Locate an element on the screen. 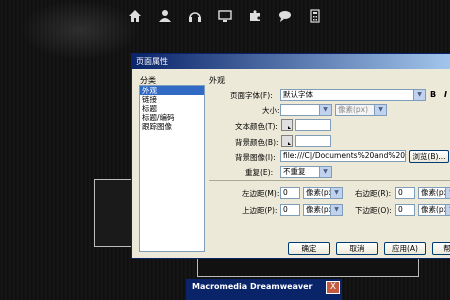  apply-button: 应用(A) is located at coordinates (405, 248).